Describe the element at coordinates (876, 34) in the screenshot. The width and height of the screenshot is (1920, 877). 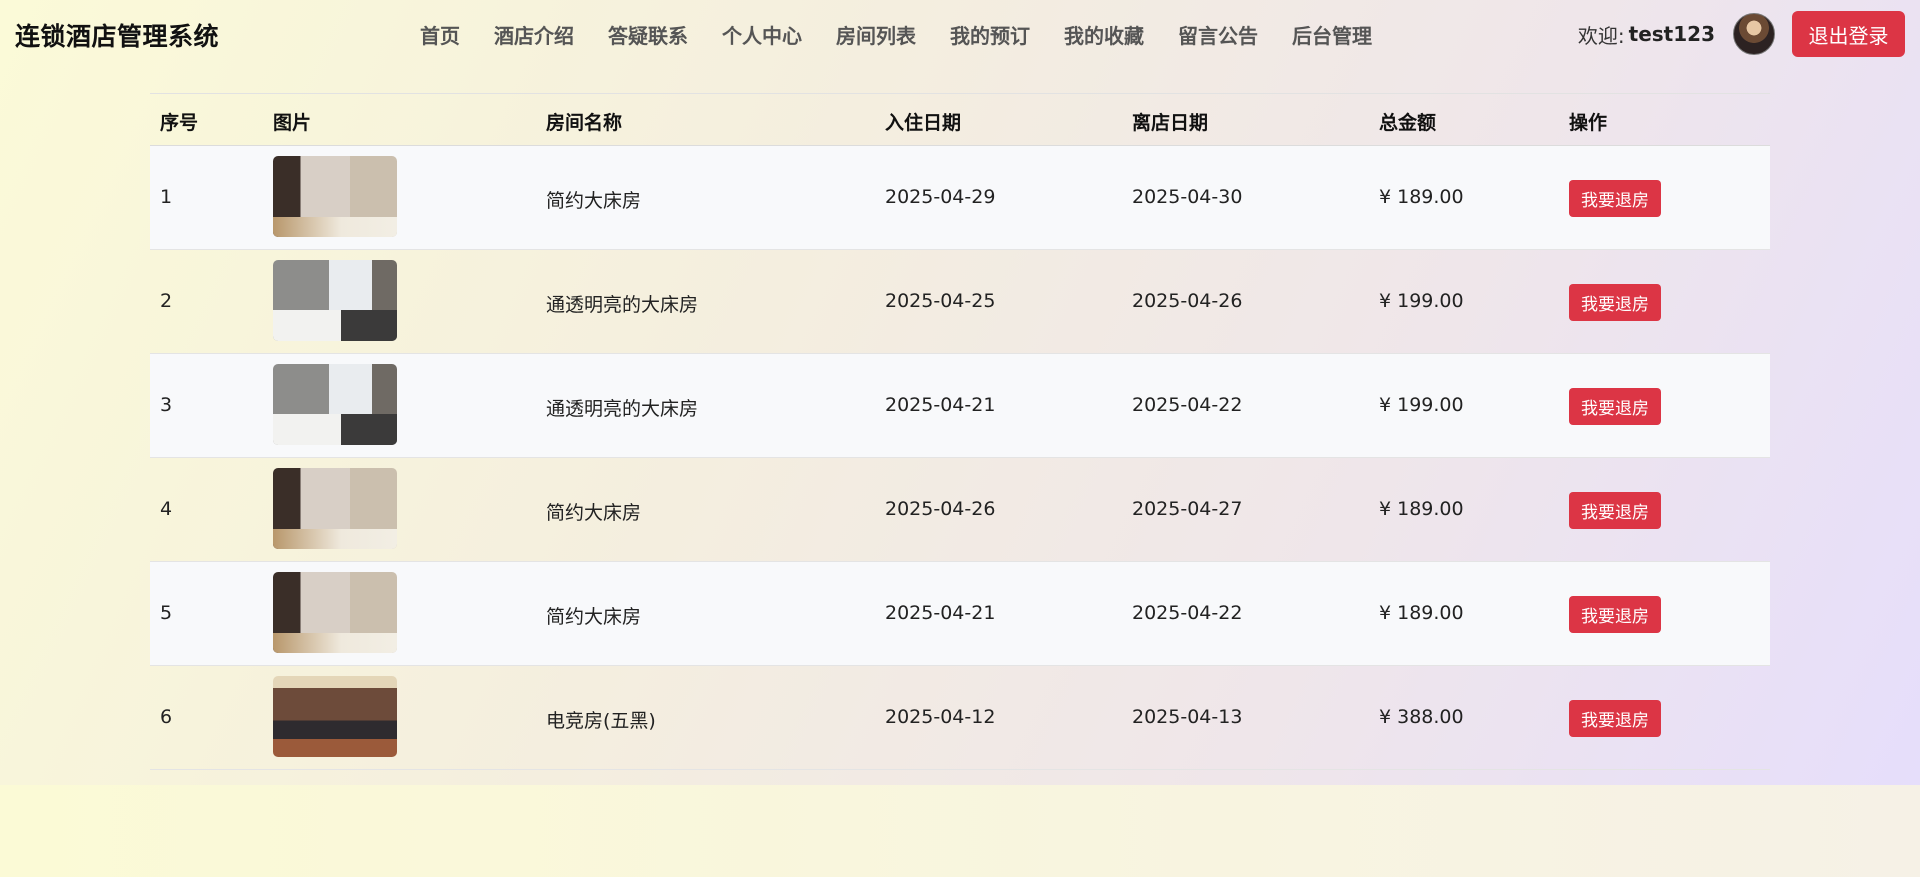
I see `nav-room-list: 房间列表` at that location.